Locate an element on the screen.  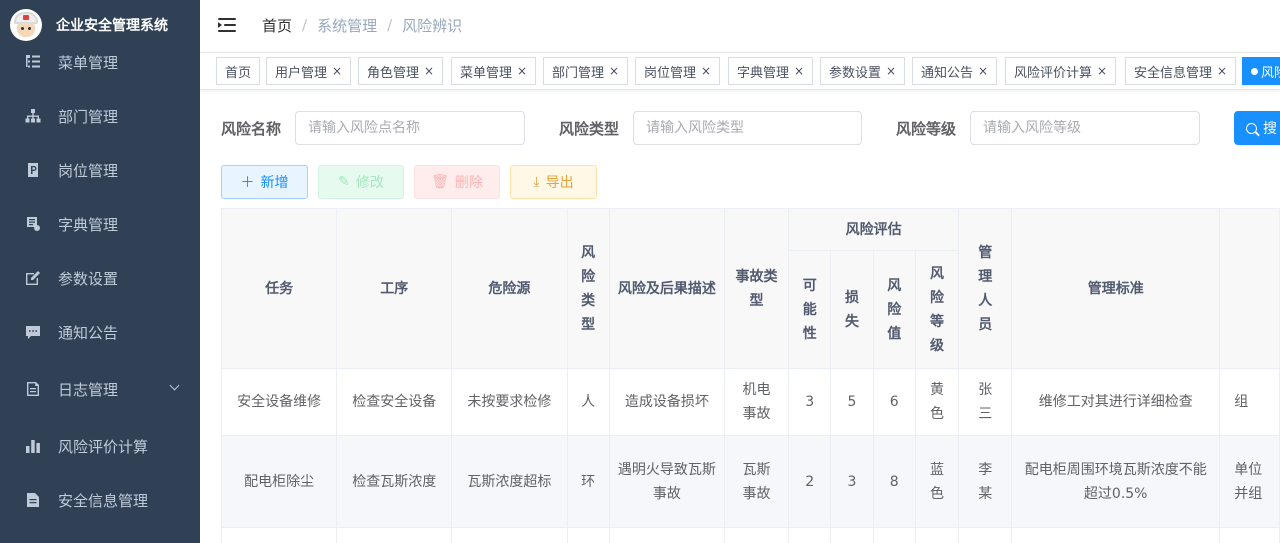
header-loss-text: 损失 is located at coordinates (851, 309).